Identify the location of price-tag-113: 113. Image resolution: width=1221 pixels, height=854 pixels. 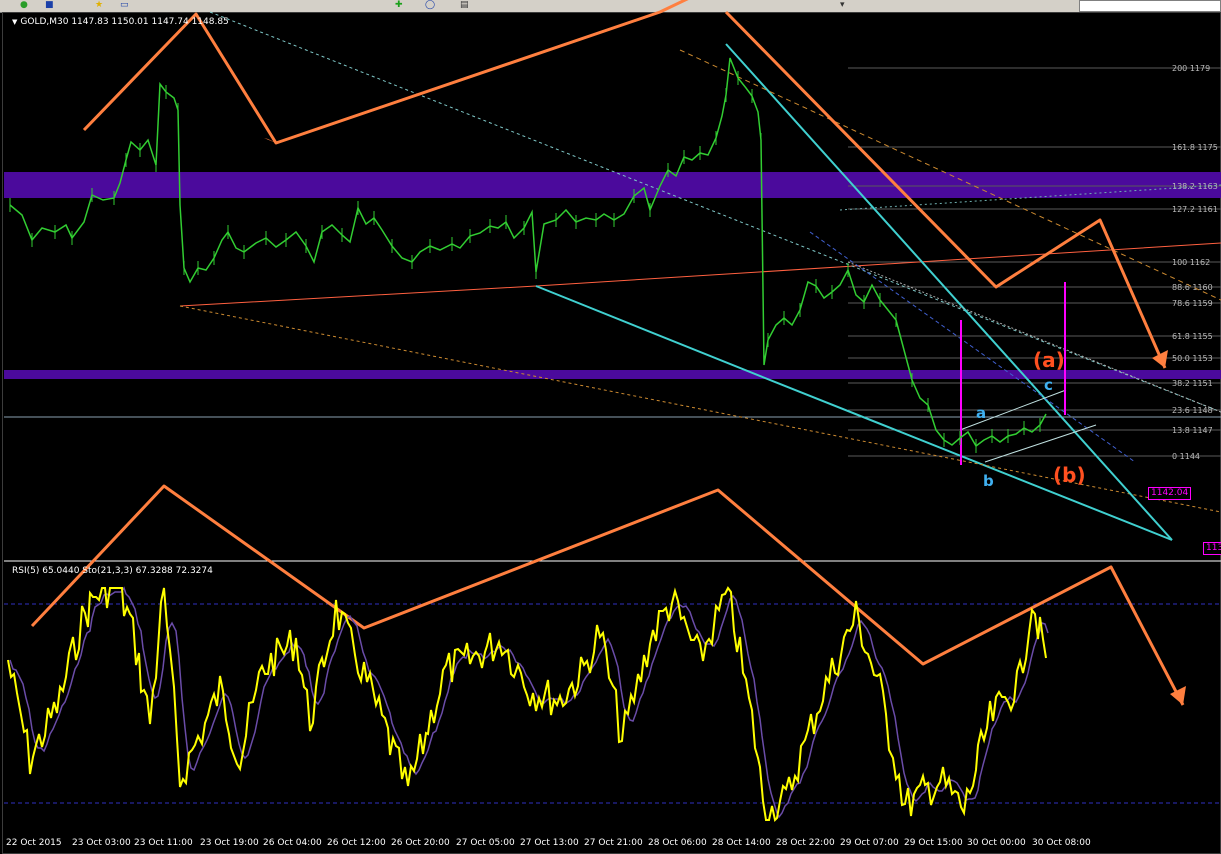
(1212, 548).